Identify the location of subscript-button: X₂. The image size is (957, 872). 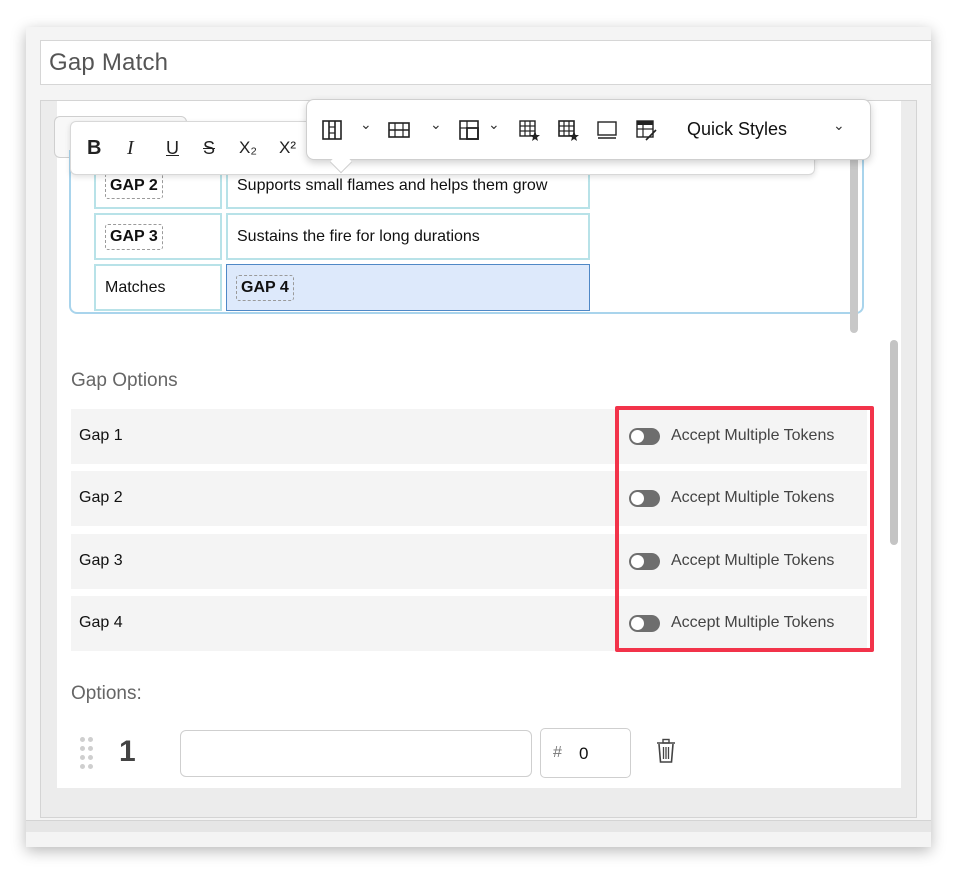
(248, 148).